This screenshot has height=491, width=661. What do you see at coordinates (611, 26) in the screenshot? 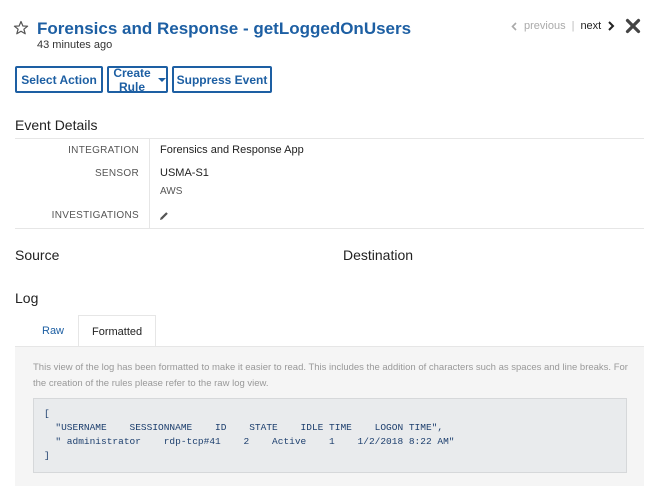
I see `chevron-right-icon` at bounding box center [611, 26].